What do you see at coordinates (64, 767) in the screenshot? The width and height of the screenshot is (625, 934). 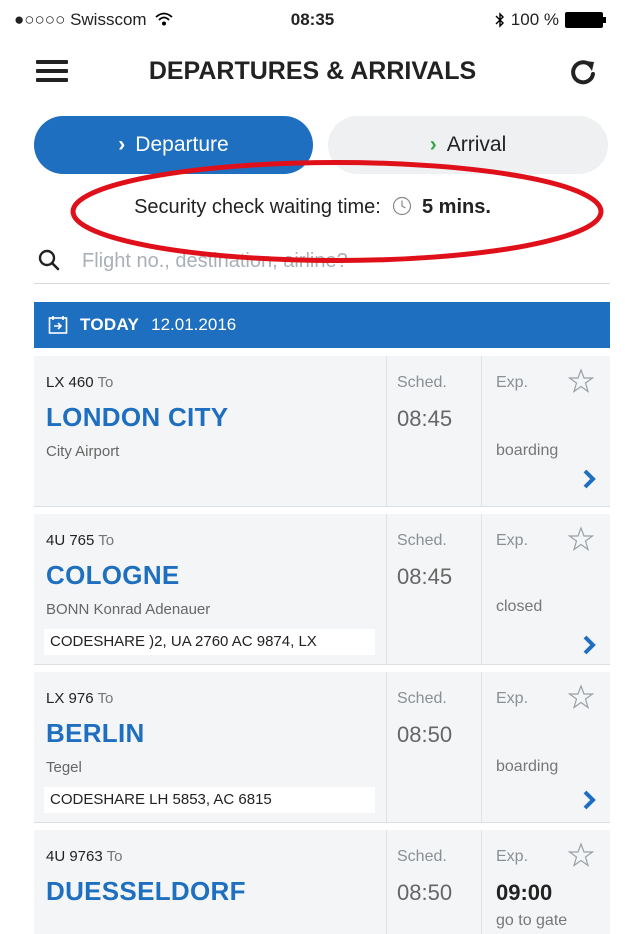 I see `airport-name: Tegel` at bounding box center [64, 767].